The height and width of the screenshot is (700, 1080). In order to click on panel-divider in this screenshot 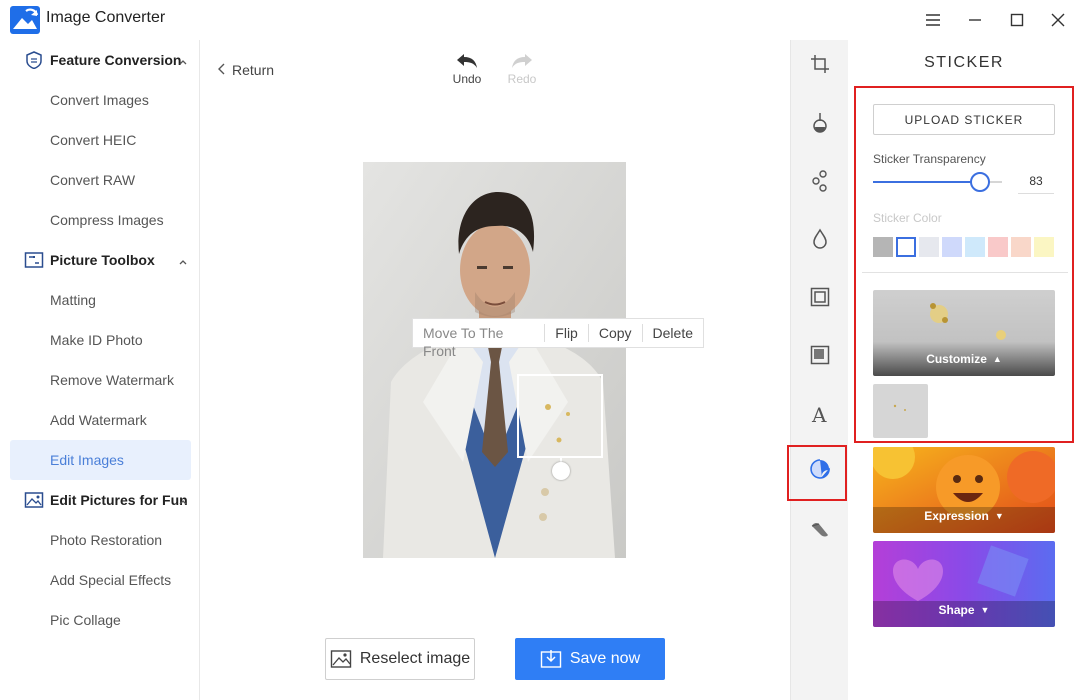, I will do `click(965, 272)`.